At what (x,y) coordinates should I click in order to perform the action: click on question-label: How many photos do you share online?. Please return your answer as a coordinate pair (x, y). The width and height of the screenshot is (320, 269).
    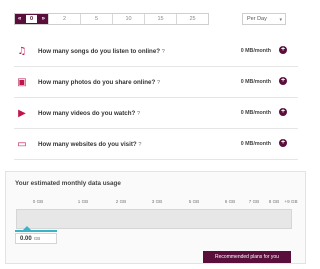
    Looking at the image, I should click on (97, 82).